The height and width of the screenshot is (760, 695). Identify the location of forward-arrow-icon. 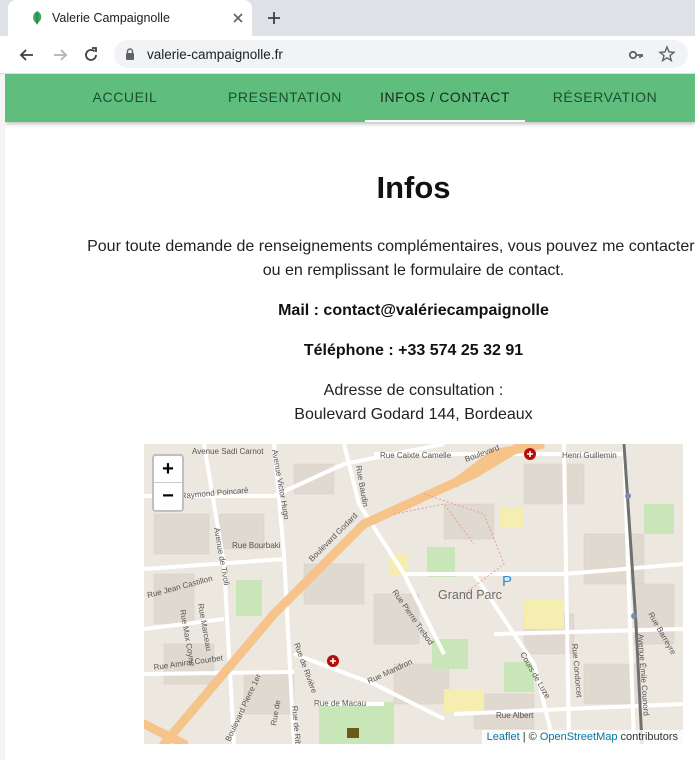
(60, 55).